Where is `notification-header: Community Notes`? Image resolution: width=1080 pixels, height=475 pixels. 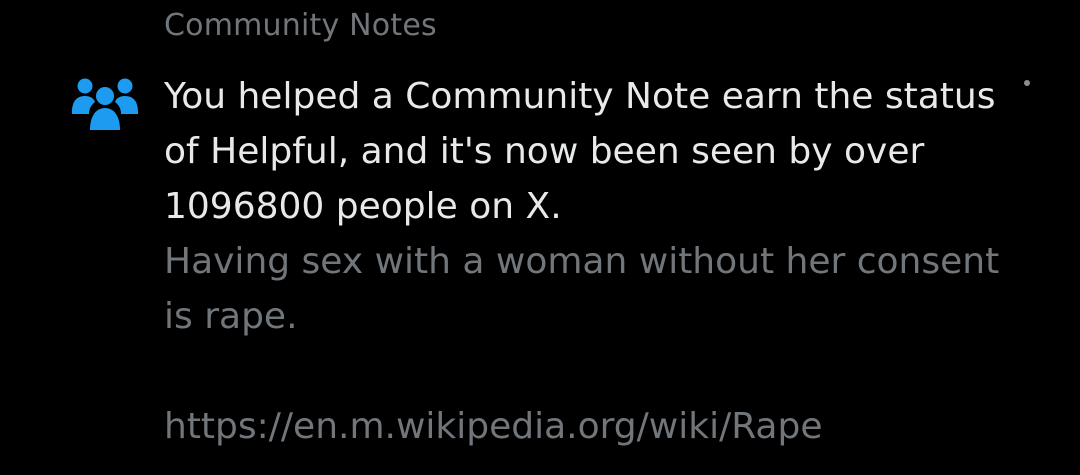
notification-header: Community Notes is located at coordinates (300, 25).